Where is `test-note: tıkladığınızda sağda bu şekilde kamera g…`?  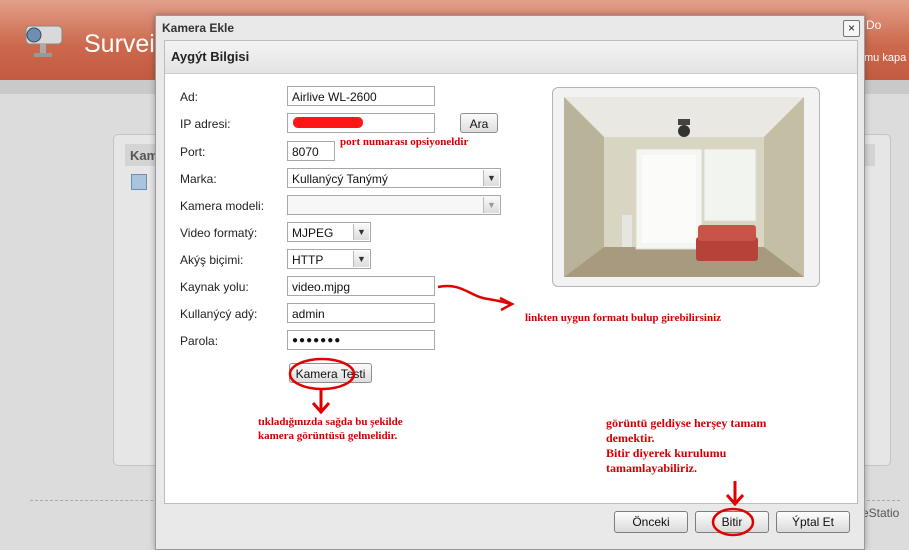 test-note: tıkladığınızda sağda bu şekilde kamera g… is located at coordinates (347, 440).